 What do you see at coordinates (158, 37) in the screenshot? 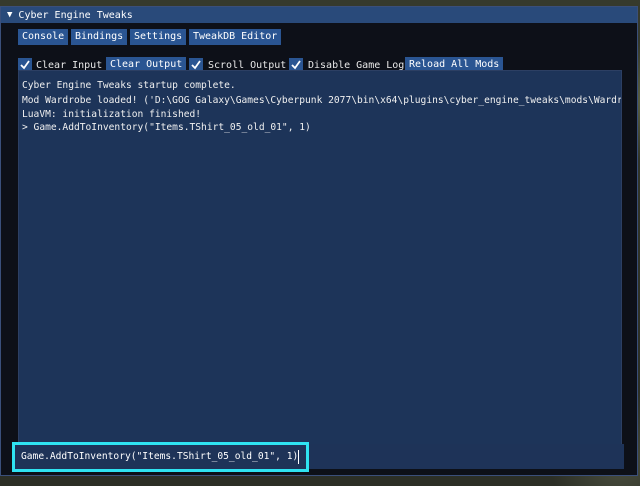
I see `tab-settings: Settings` at bounding box center [158, 37].